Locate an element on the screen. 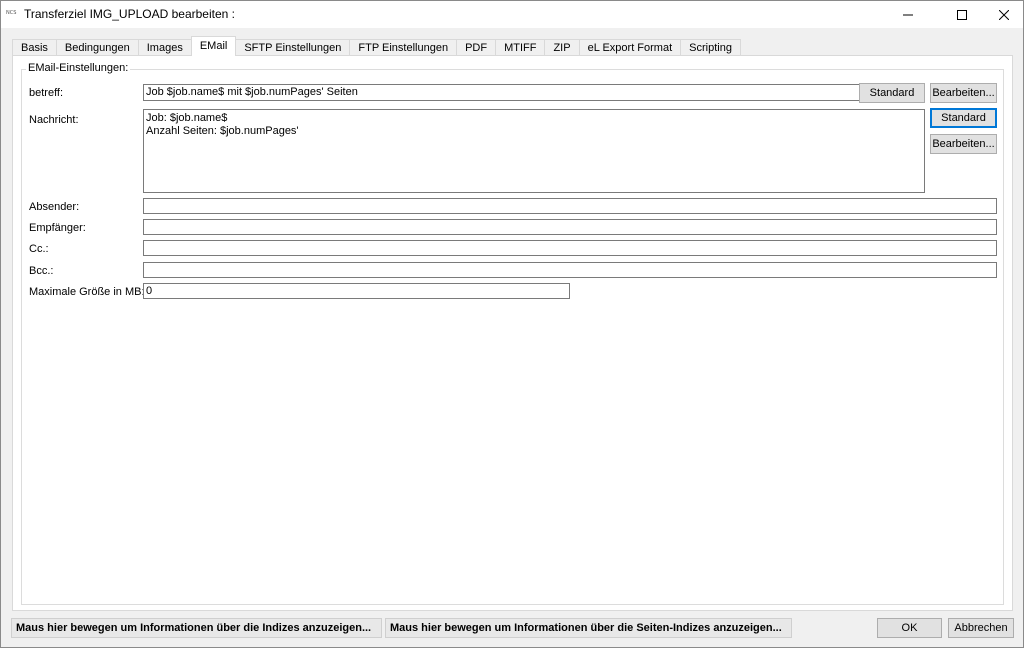 The width and height of the screenshot is (1024, 648). minimize-button is located at coordinates (908, 14).